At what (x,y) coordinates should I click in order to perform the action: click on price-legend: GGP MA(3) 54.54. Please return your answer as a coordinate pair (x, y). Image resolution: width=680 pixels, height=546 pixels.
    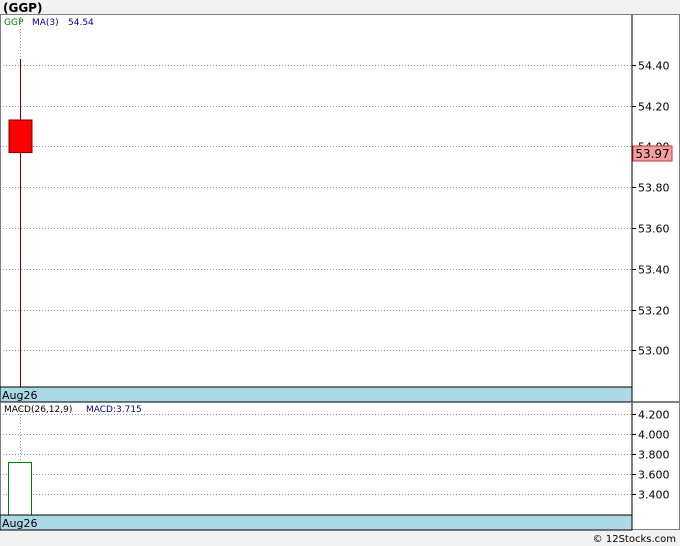
    Looking at the image, I should click on (49, 23).